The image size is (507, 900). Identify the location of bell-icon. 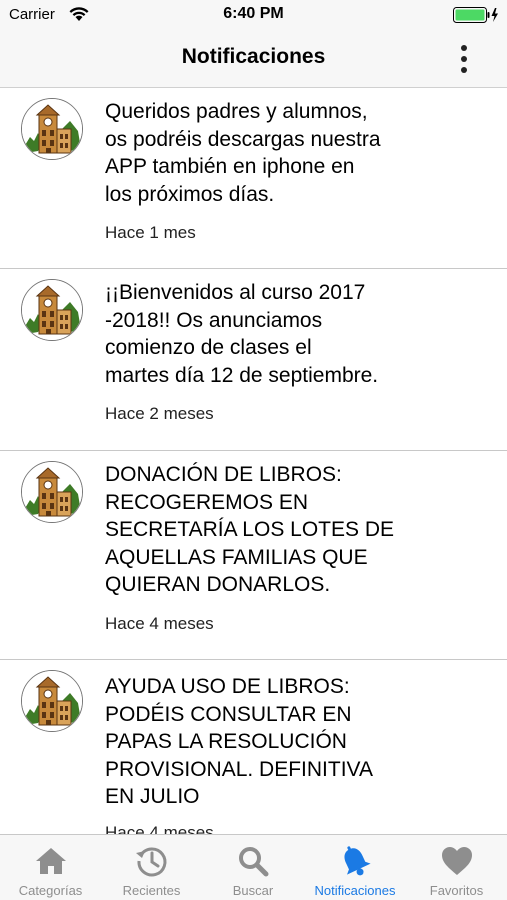
(357, 861).